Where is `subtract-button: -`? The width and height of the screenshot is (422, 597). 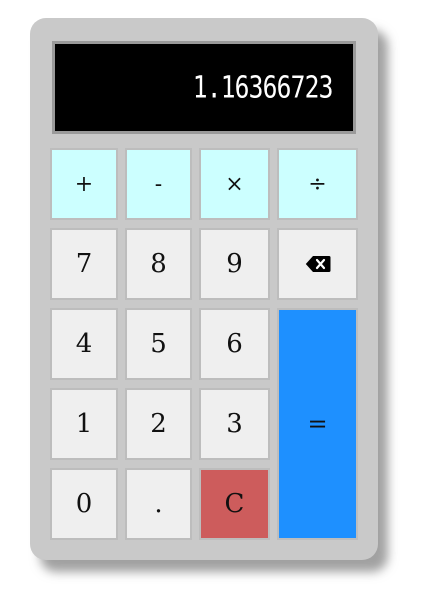 subtract-button: - is located at coordinates (158, 184).